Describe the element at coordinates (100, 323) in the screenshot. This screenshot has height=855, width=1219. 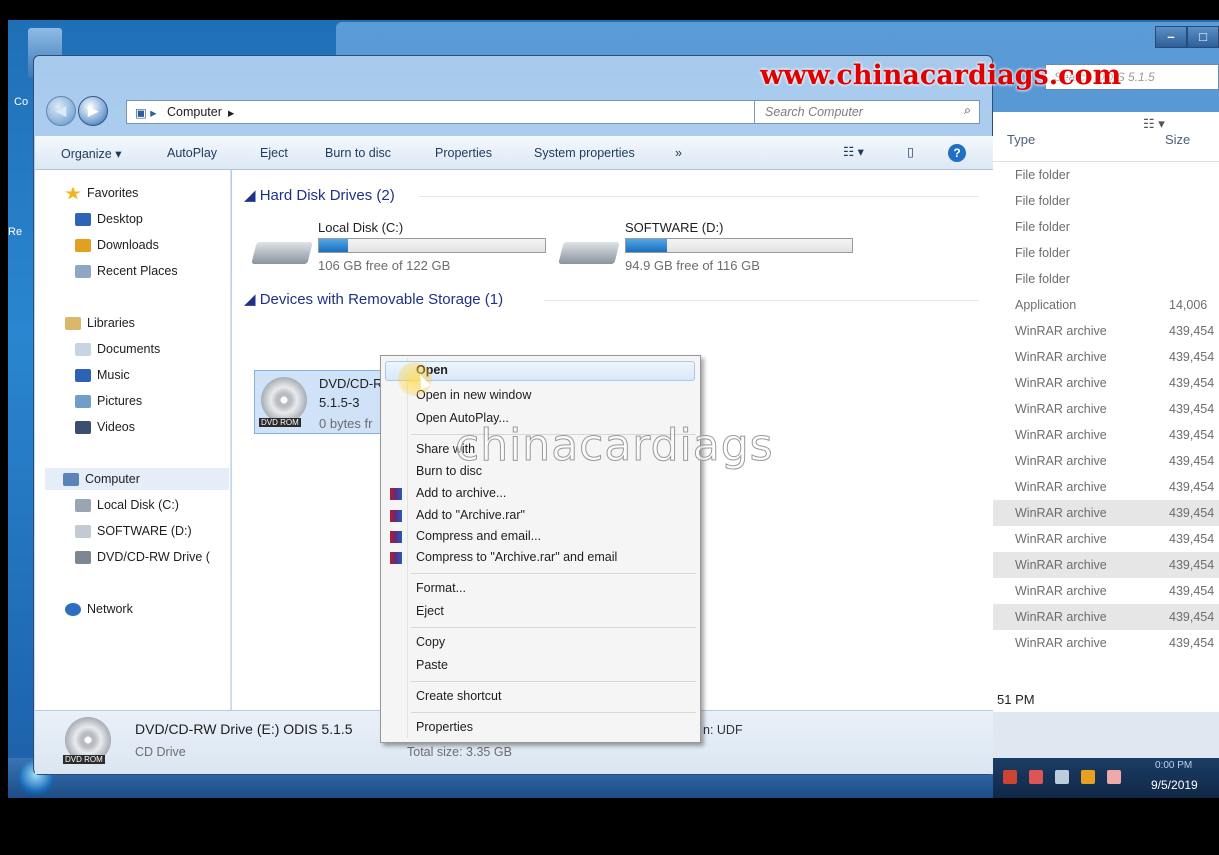
I see `nav-libraries: Libraries` at that location.